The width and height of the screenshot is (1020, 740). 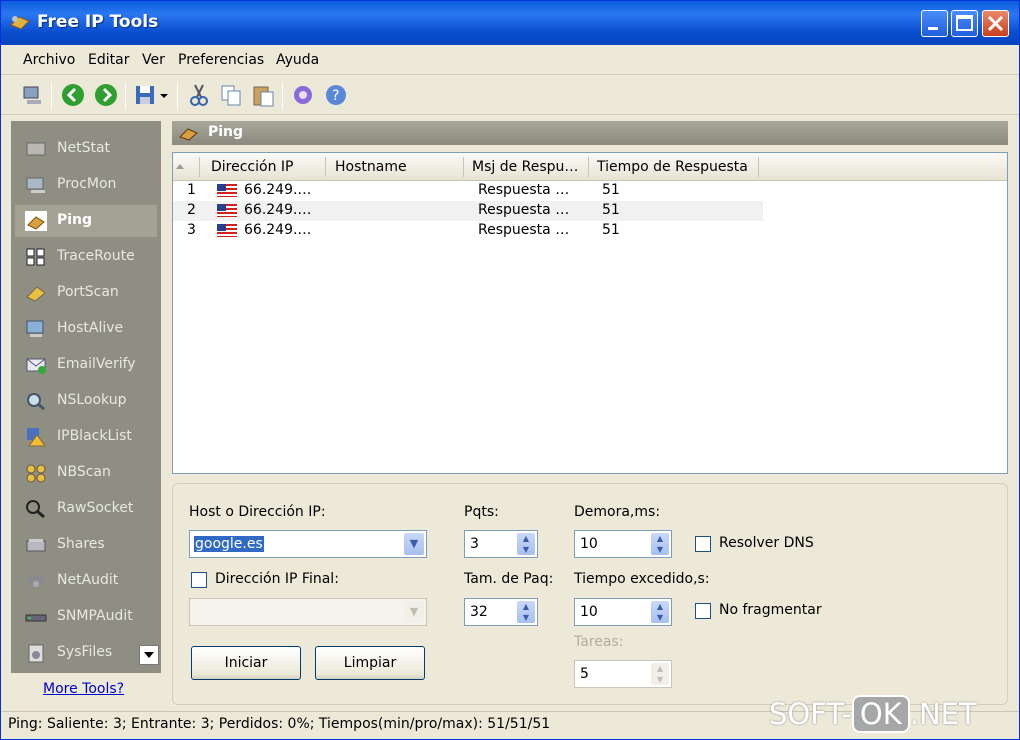 What do you see at coordinates (199, 95) in the screenshot?
I see `cut-icon` at bounding box center [199, 95].